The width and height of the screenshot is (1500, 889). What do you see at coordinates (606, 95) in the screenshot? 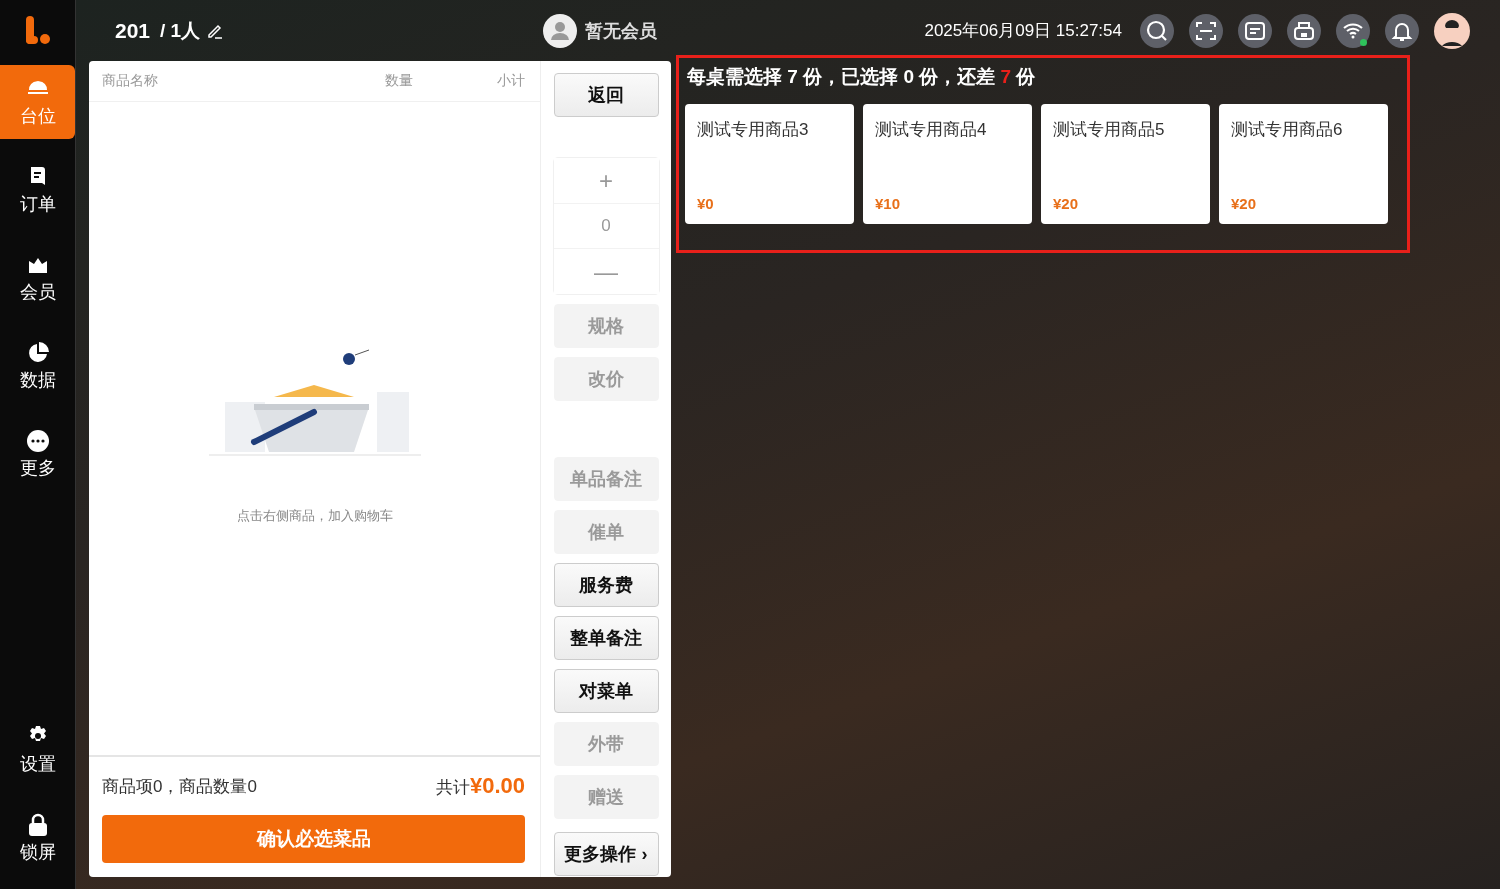
I see `action-button: 返回` at bounding box center [606, 95].